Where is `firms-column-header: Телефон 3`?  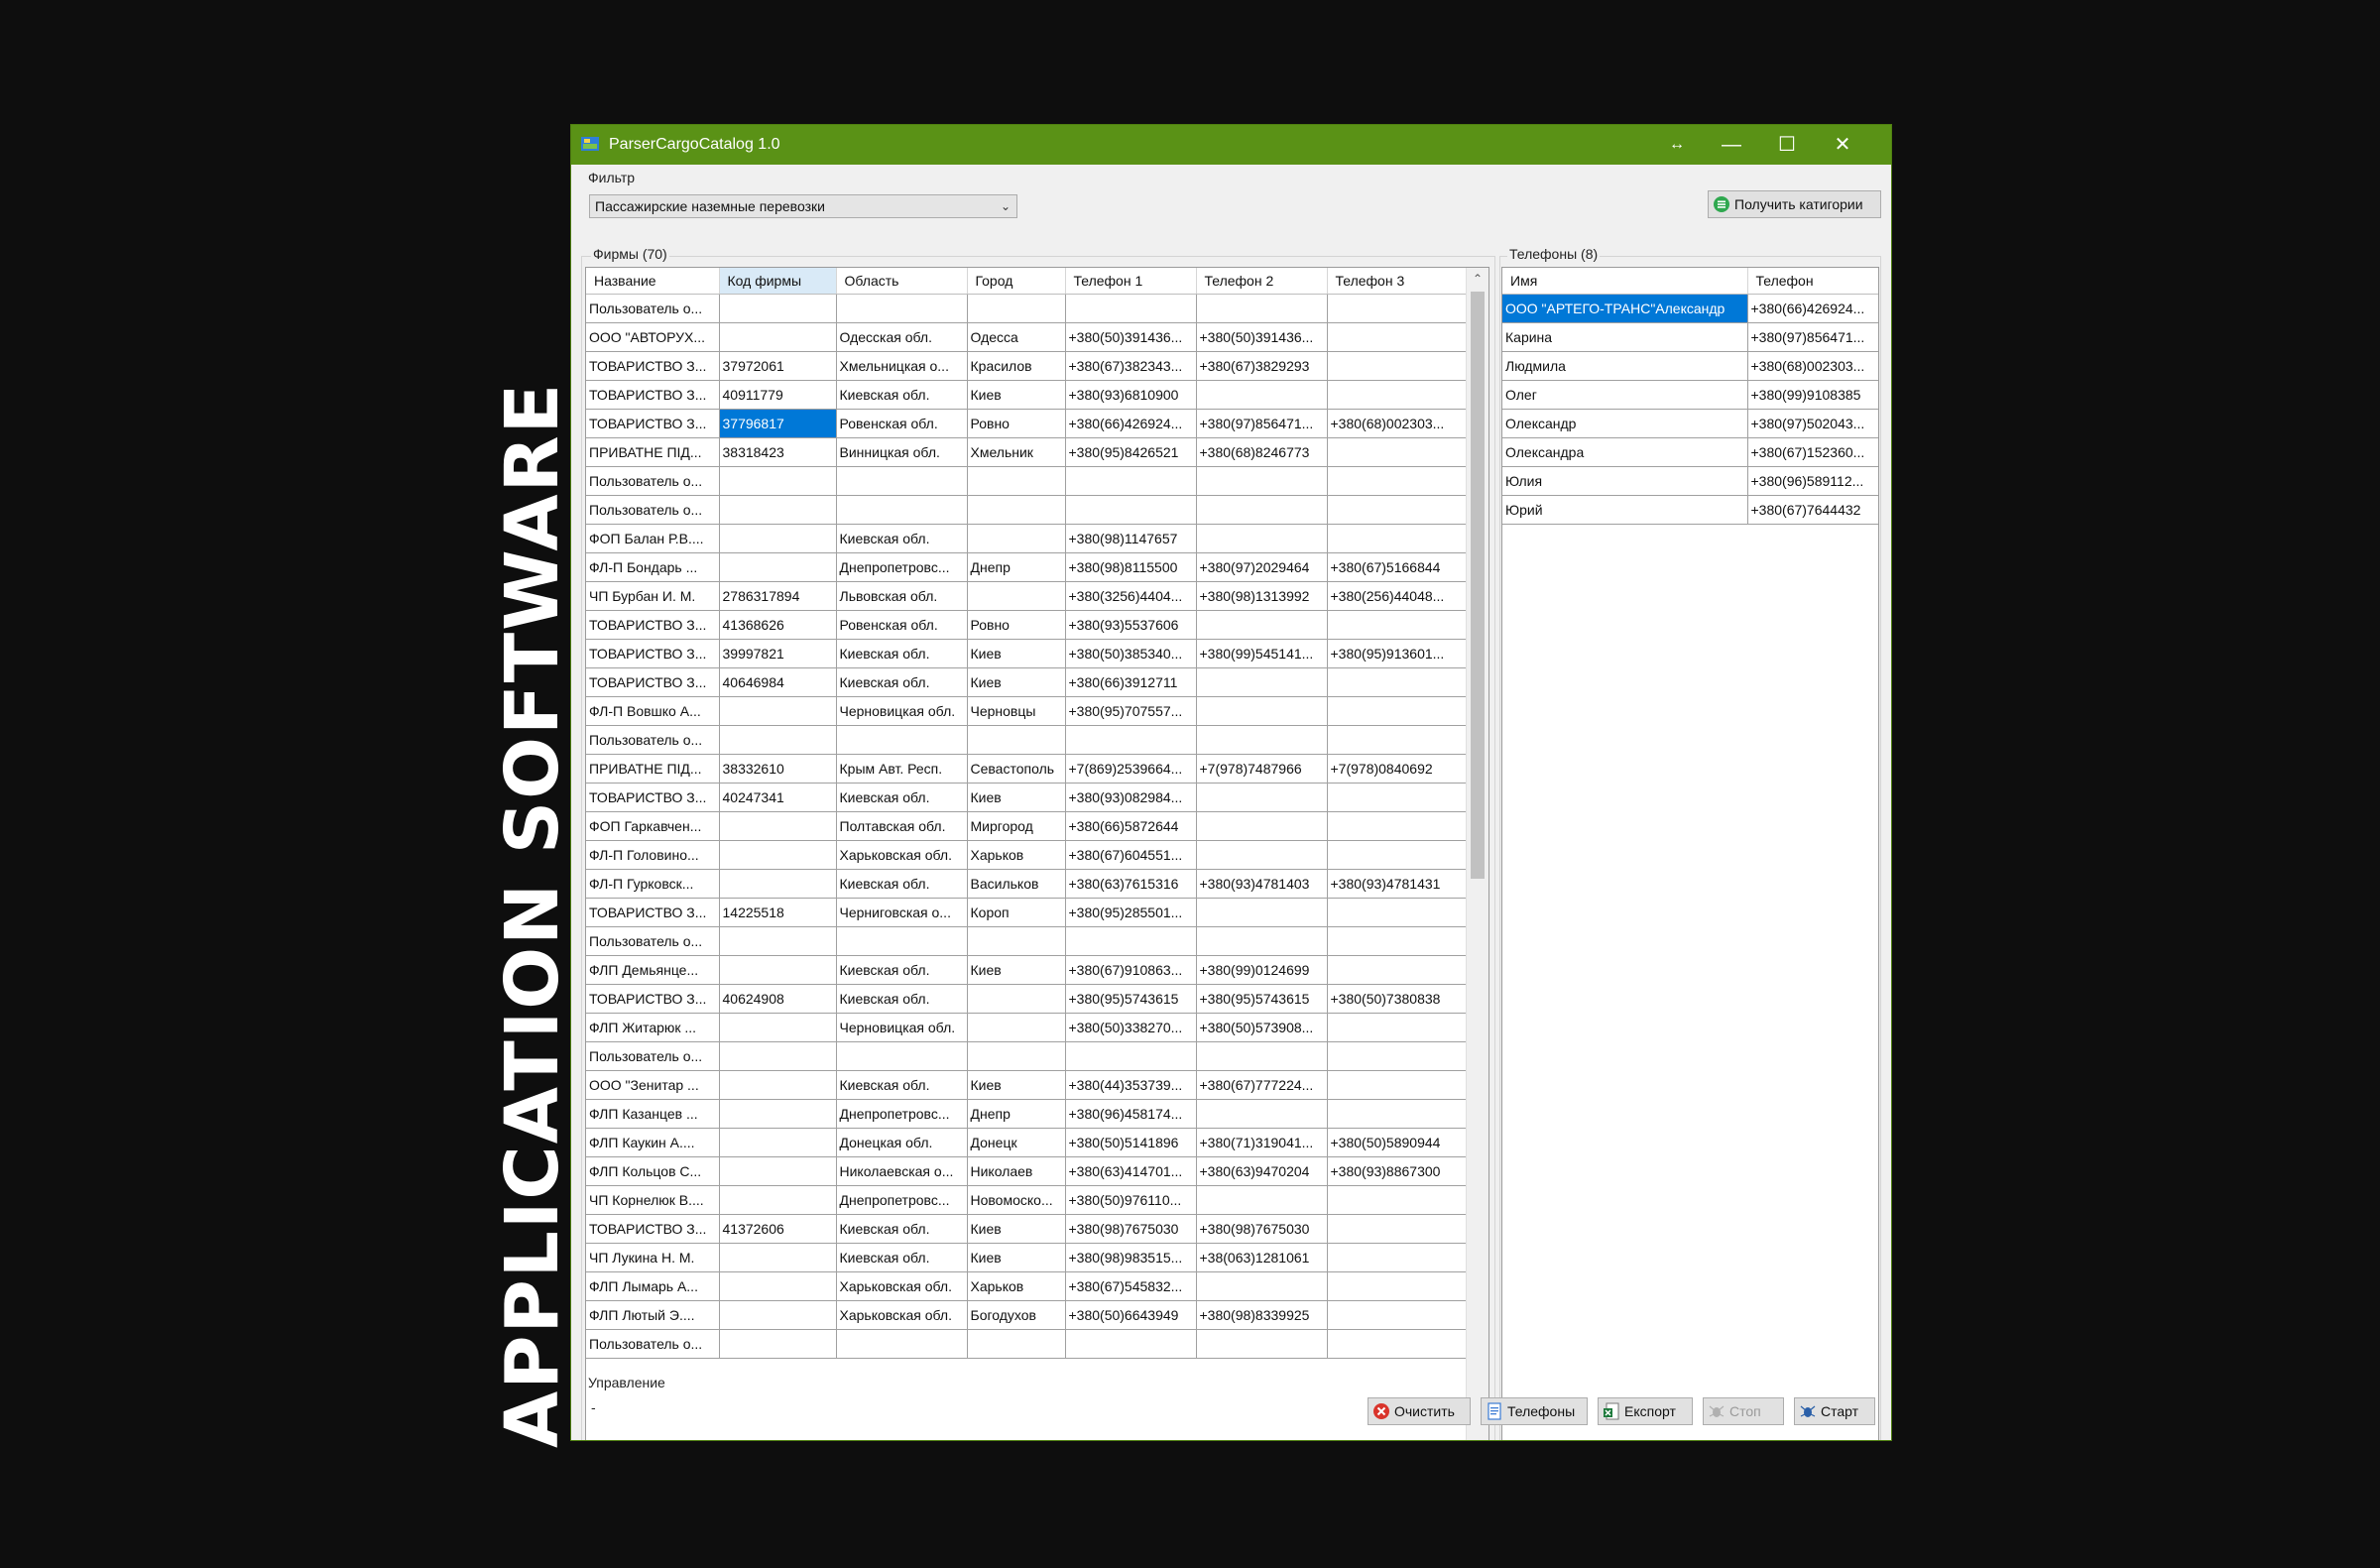
firms-column-header: Телефон 3 is located at coordinates (1397, 281).